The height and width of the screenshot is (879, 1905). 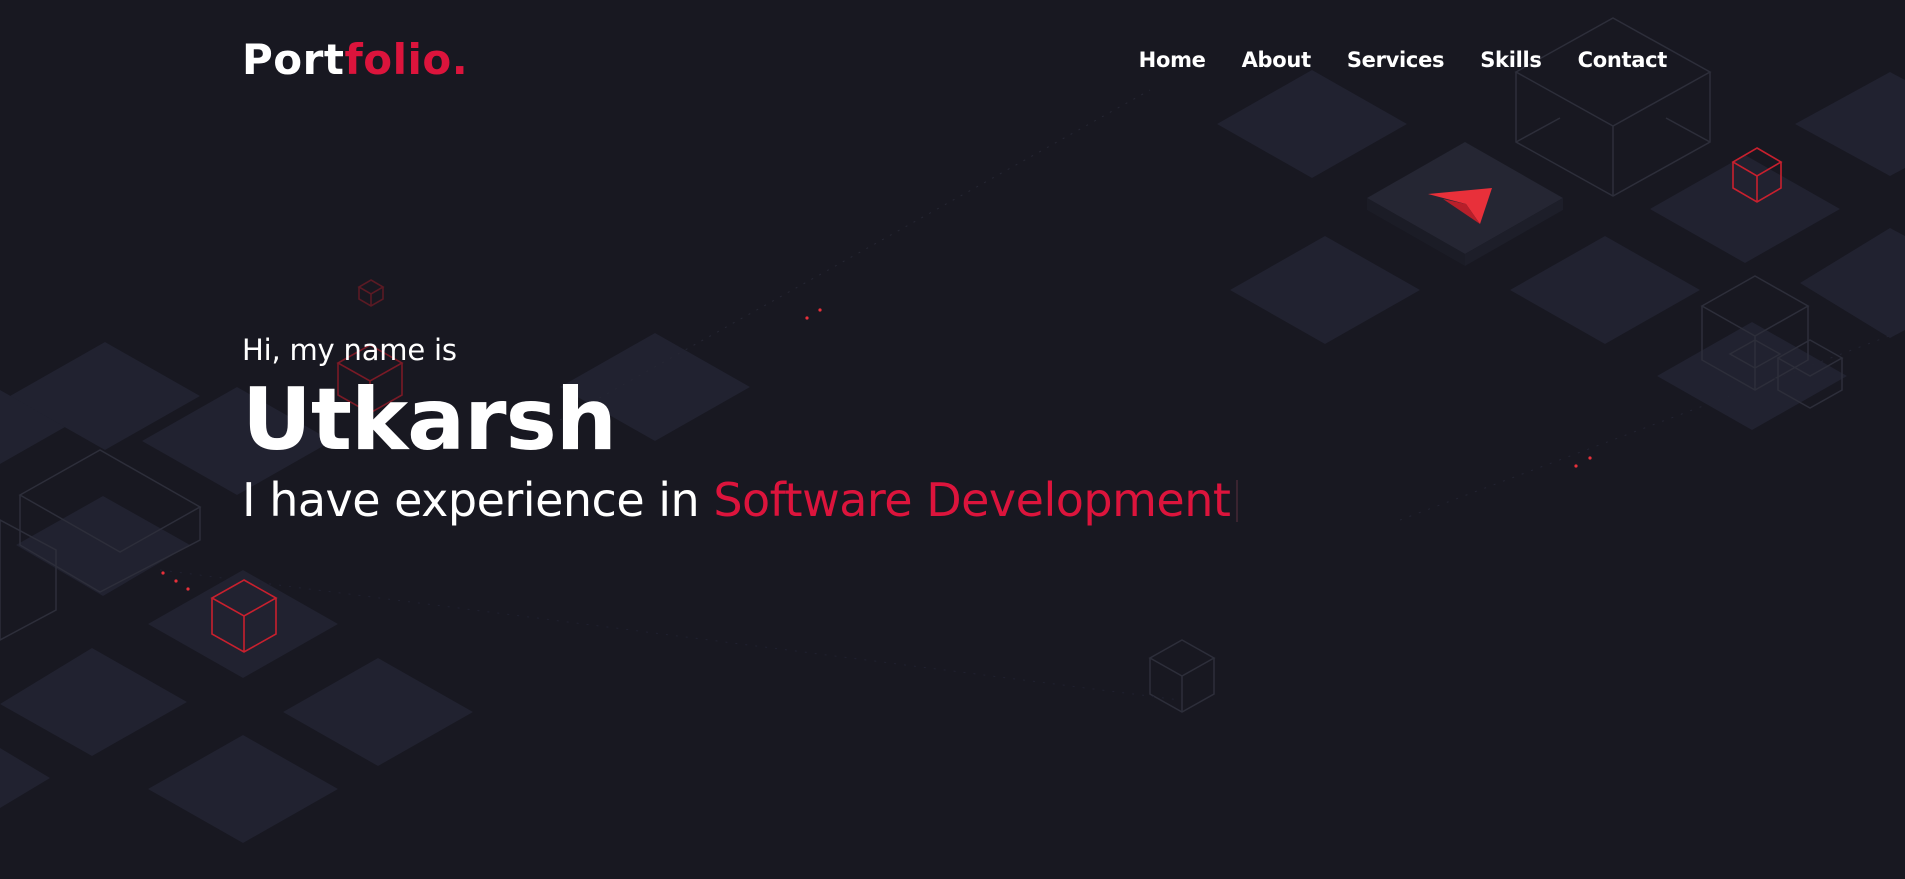 I want to click on nav-link-contact: Contact, so click(x=1623, y=60).